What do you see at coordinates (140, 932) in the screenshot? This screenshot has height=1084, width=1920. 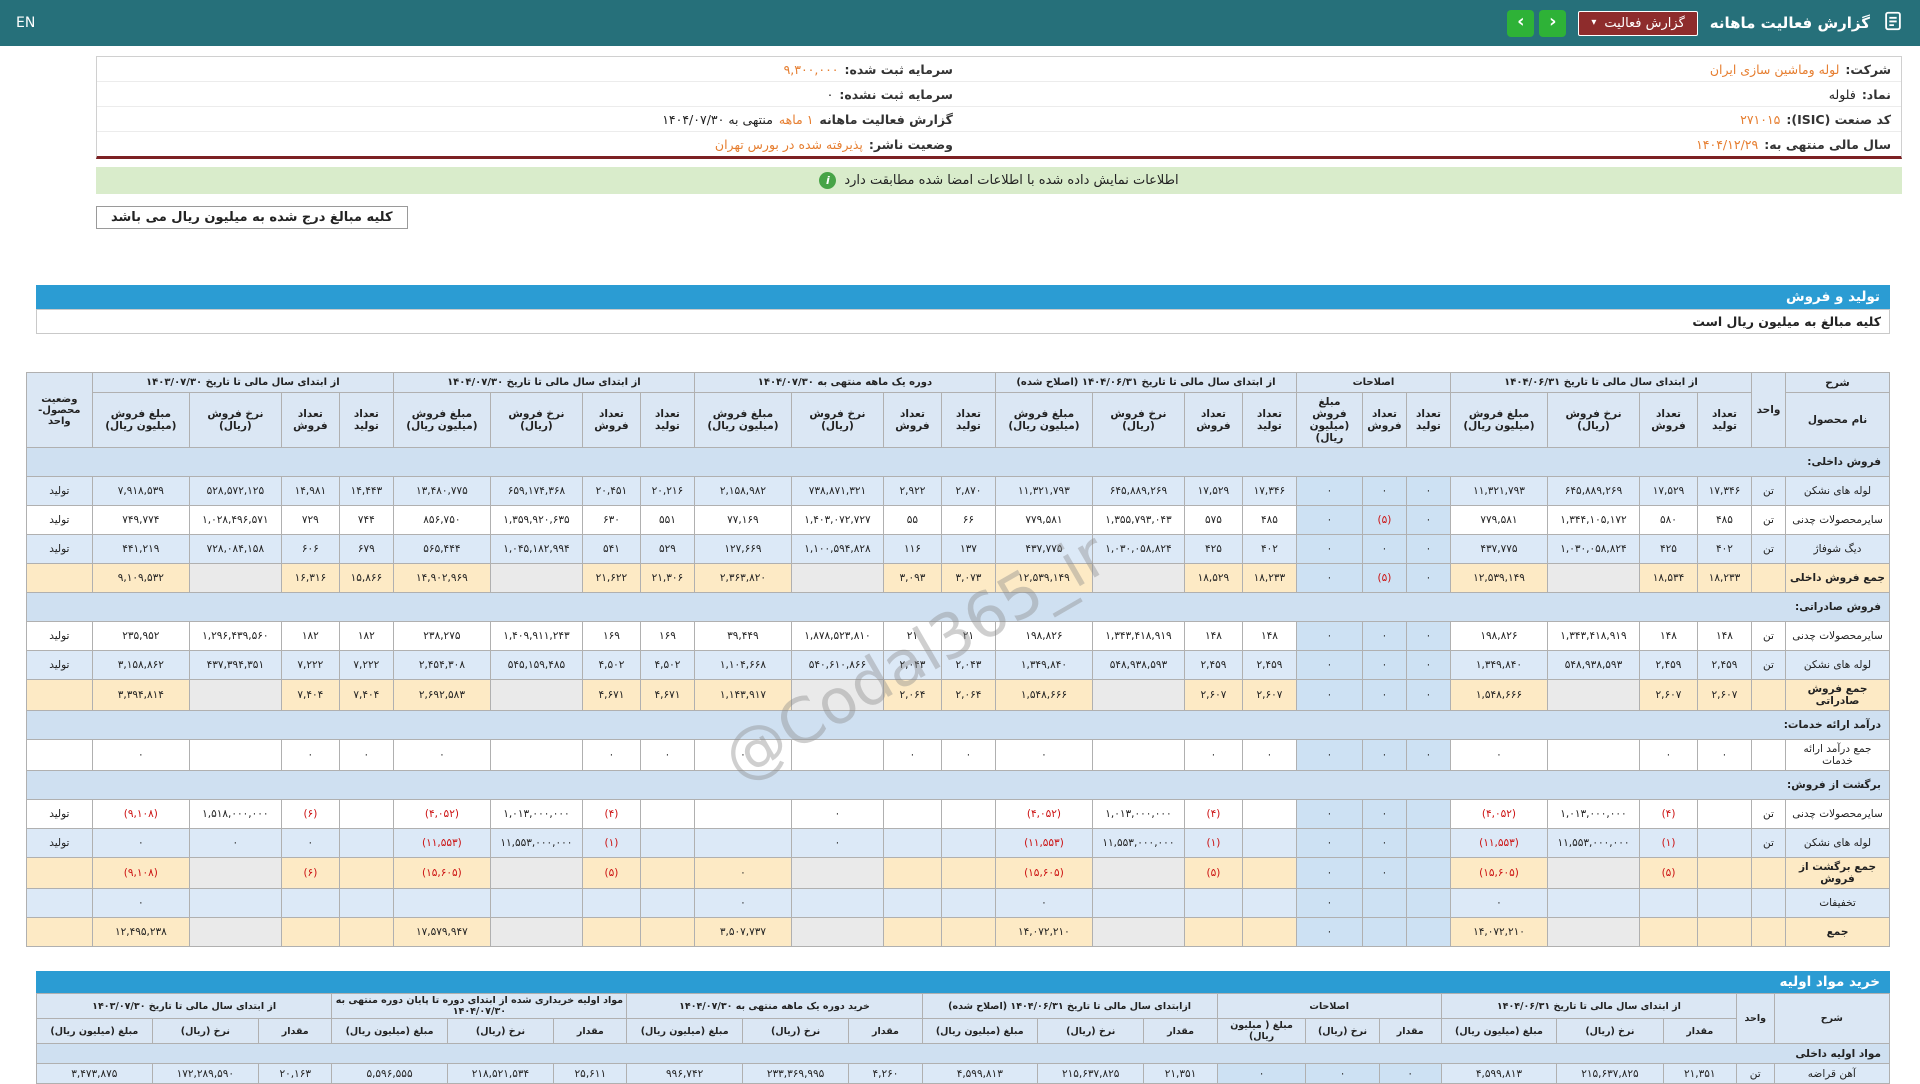 I see `value-cell: ۱۲,۴۹۵,۲۳۸` at bounding box center [140, 932].